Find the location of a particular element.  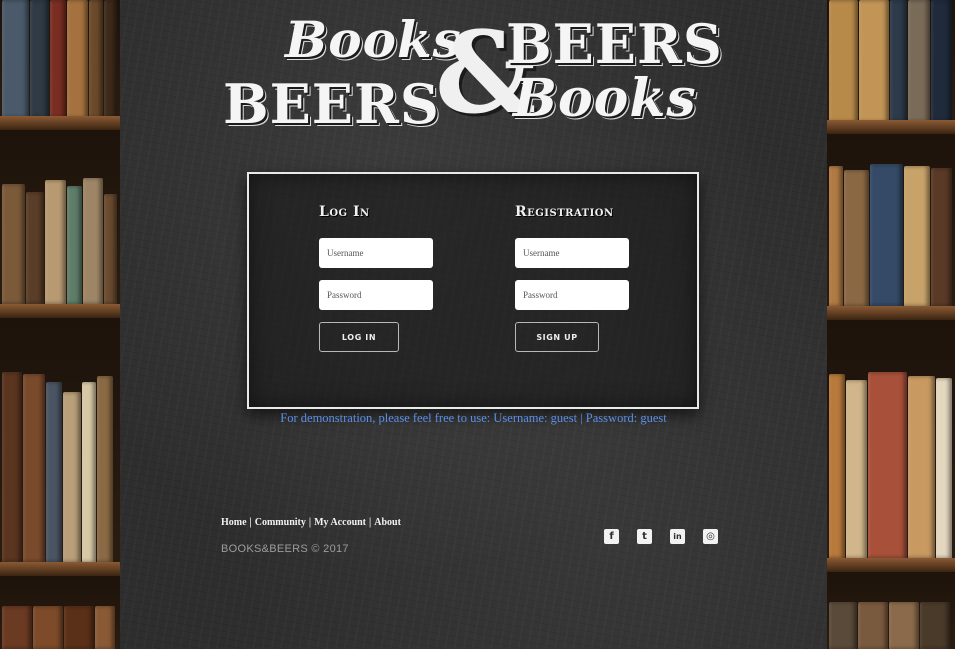

github-icon: ◎ is located at coordinates (710, 536).